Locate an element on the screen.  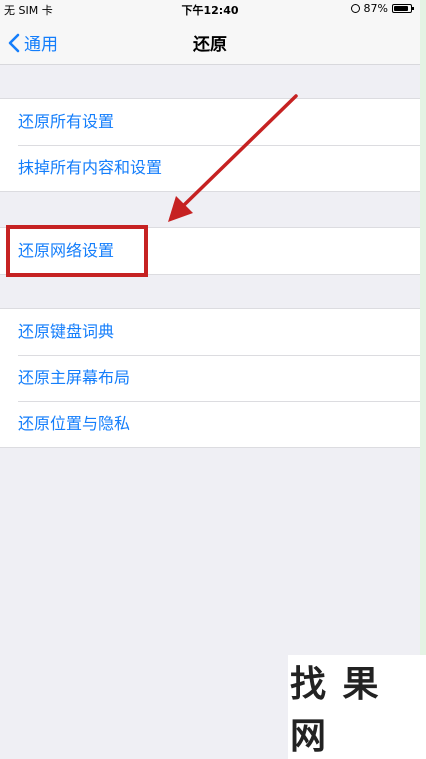
annotation-arrow-icon is located at coordinates (233, 158).